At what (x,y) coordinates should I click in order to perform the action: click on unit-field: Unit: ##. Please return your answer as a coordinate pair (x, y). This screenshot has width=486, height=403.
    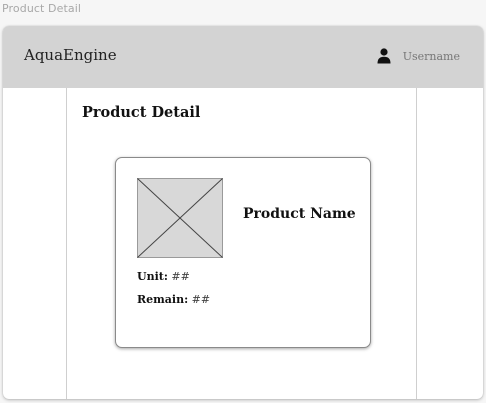
    Looking at the image, I should click on (163, 276).